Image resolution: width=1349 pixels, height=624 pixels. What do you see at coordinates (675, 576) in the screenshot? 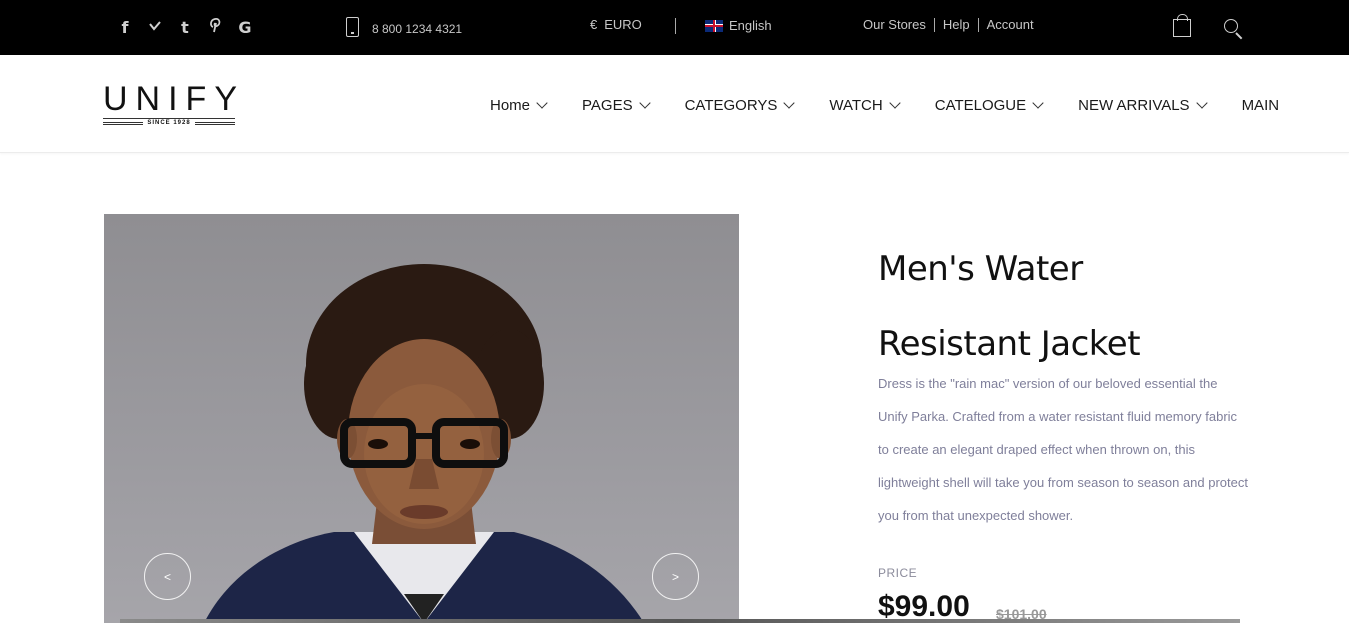
I see `slider-next-button: >` at bounding box center [675, 576].